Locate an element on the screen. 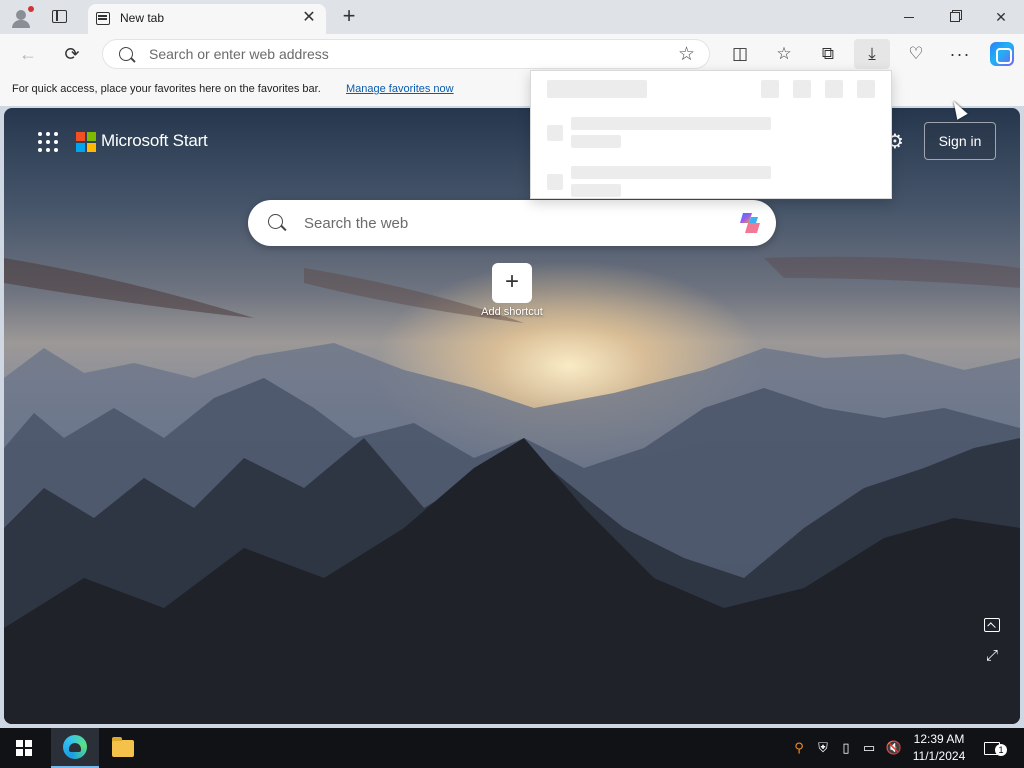  collections-icon: ⧉ is located at coordinates (828, 54).